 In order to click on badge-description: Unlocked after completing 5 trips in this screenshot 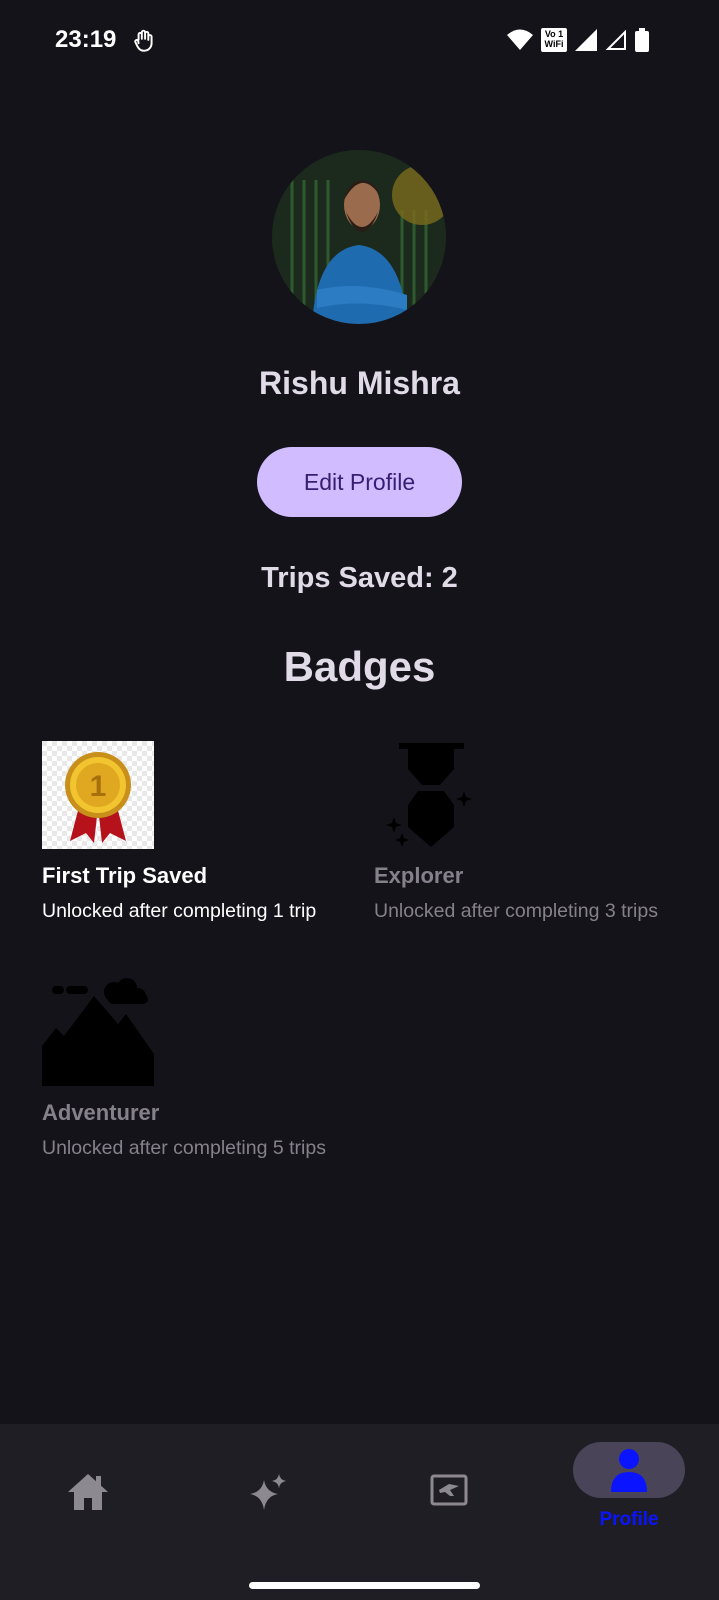, I will do `click(184, 1148)`.